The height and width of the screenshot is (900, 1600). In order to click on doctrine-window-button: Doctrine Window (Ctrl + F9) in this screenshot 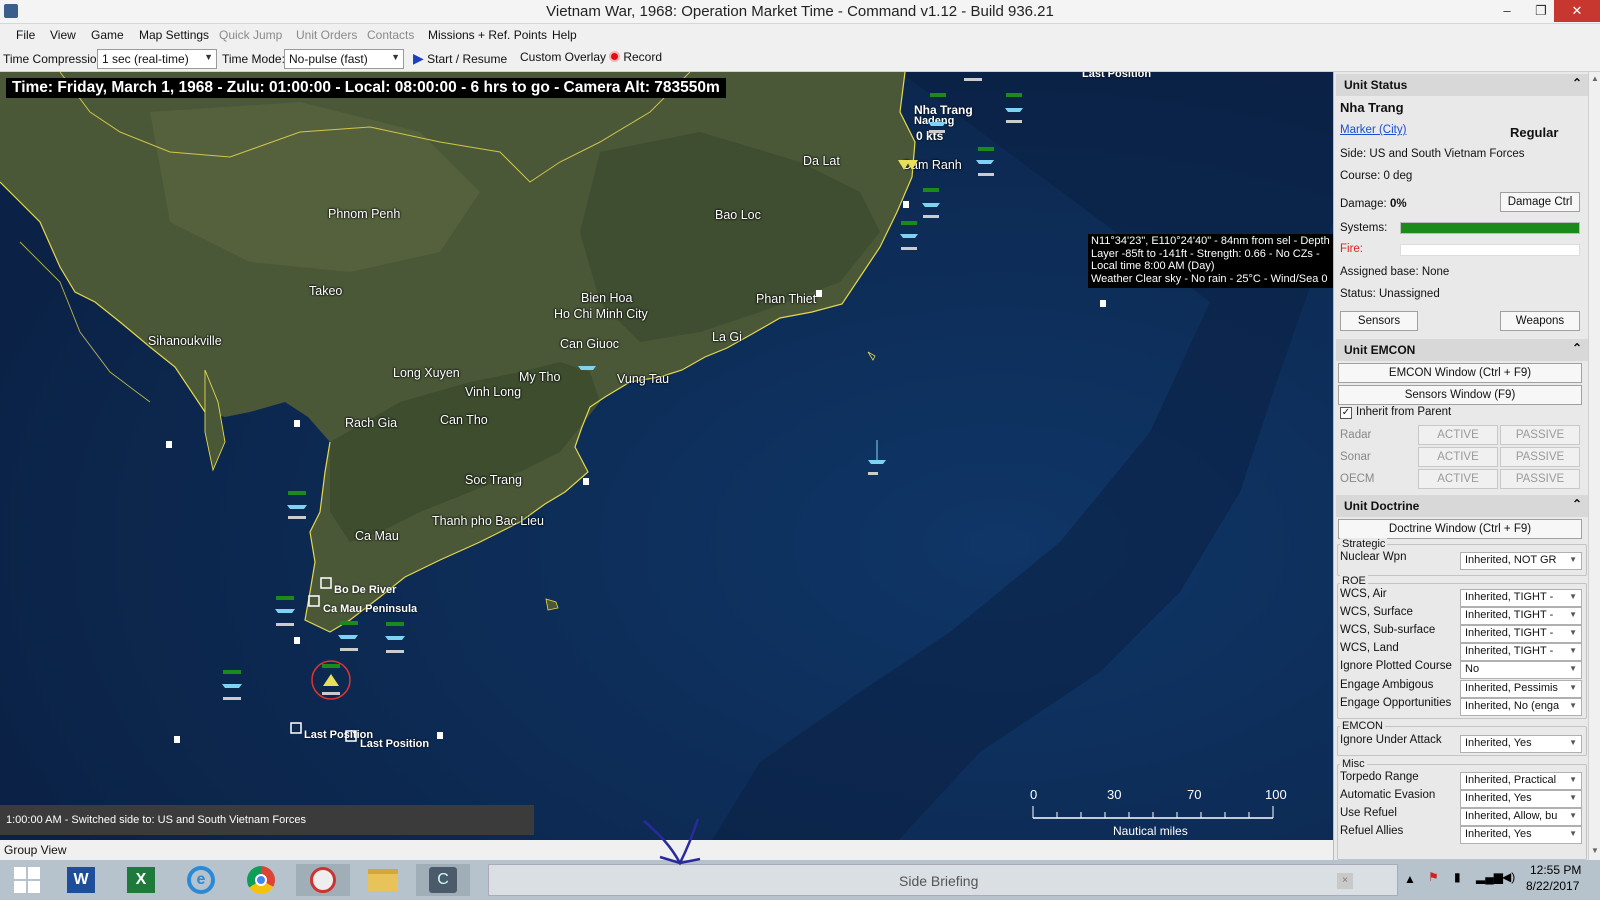, I will do `click(1460, 529)`.